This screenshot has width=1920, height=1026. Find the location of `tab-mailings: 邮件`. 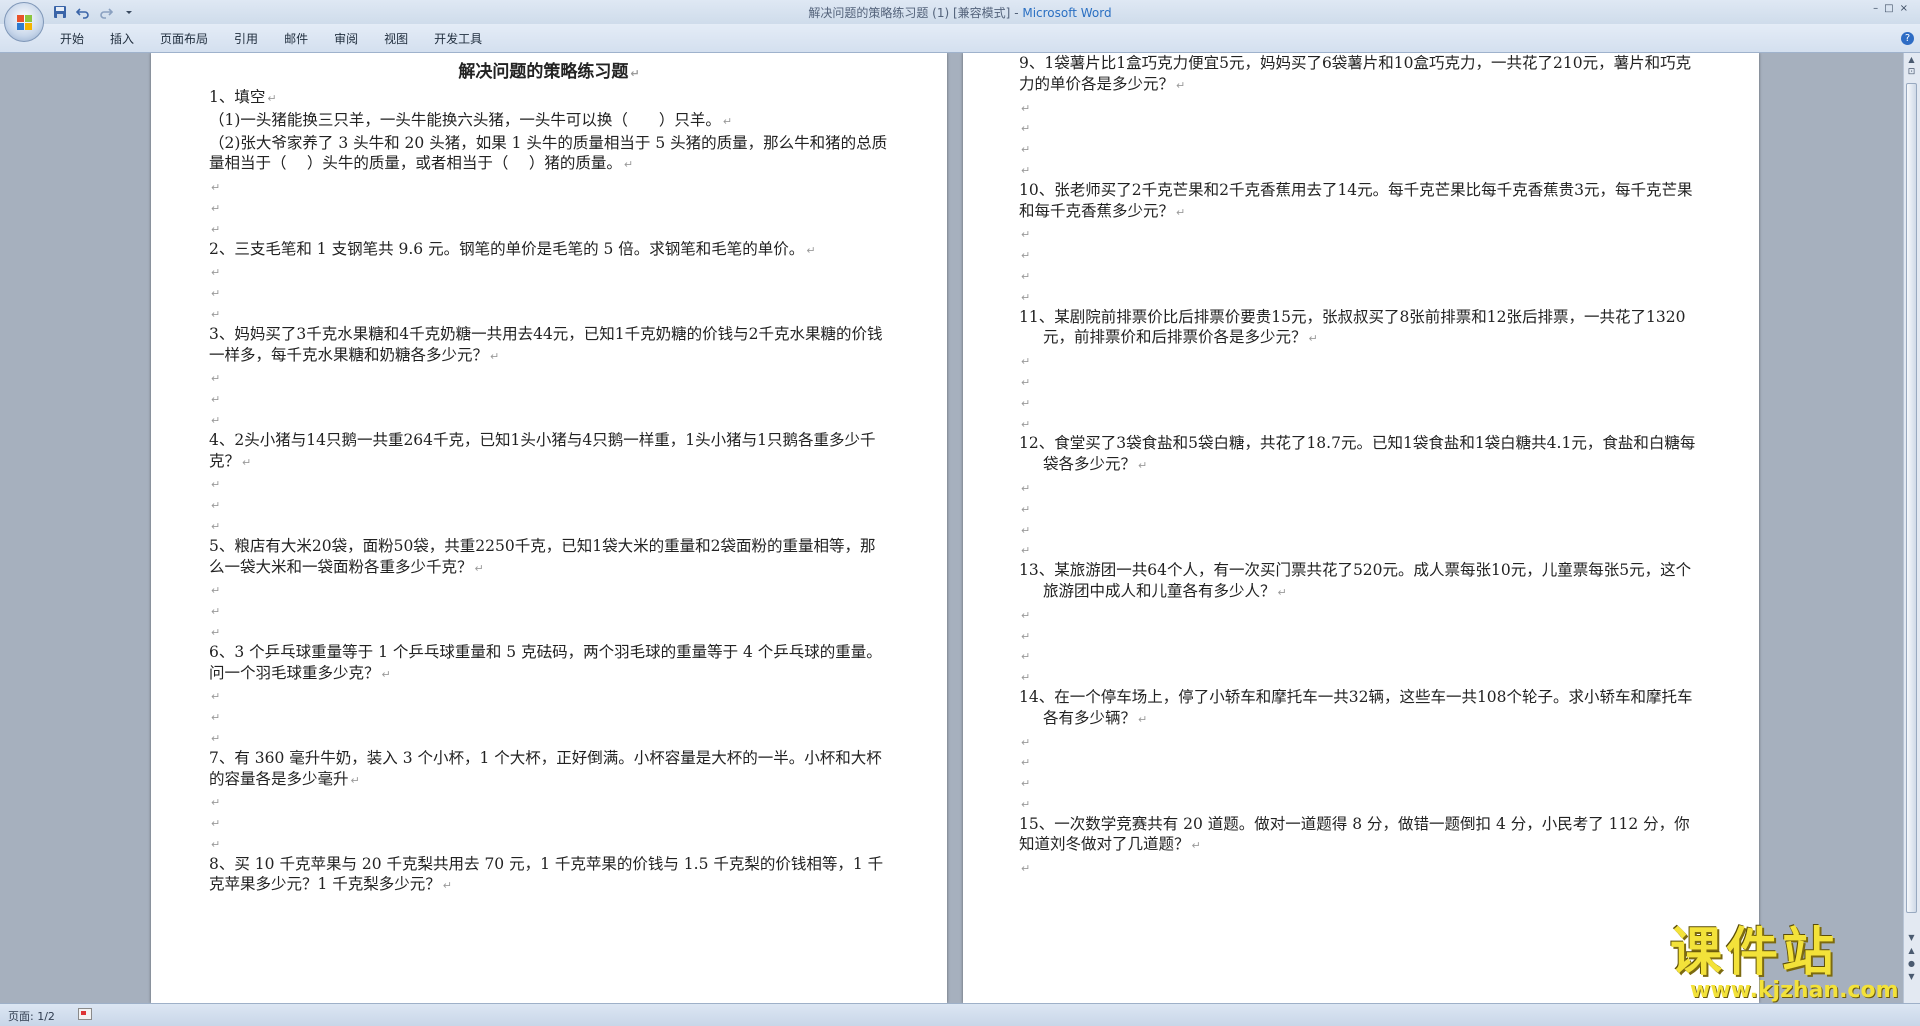

tab-mailings: 邮件 is located at coordinates (304, 38).